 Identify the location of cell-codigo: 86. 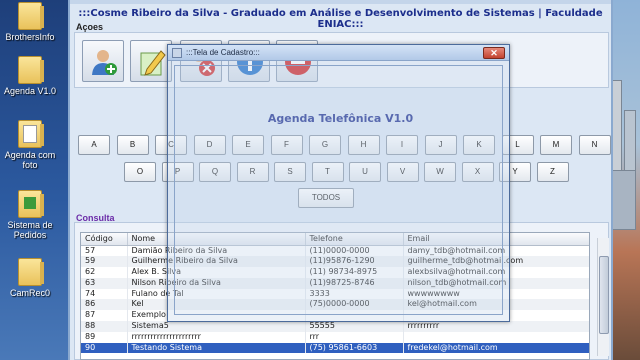
(104, 305).